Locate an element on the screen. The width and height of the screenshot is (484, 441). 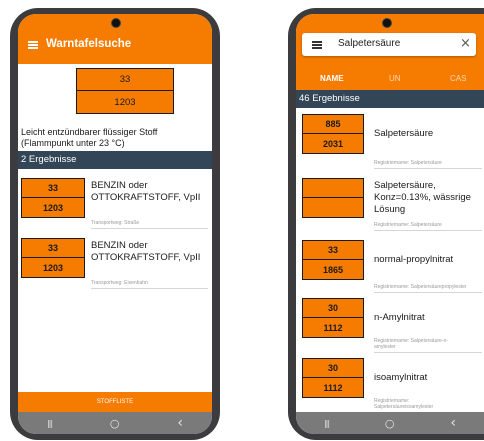
app-title: Warntafelsuche is located at coordinates (89, 44).